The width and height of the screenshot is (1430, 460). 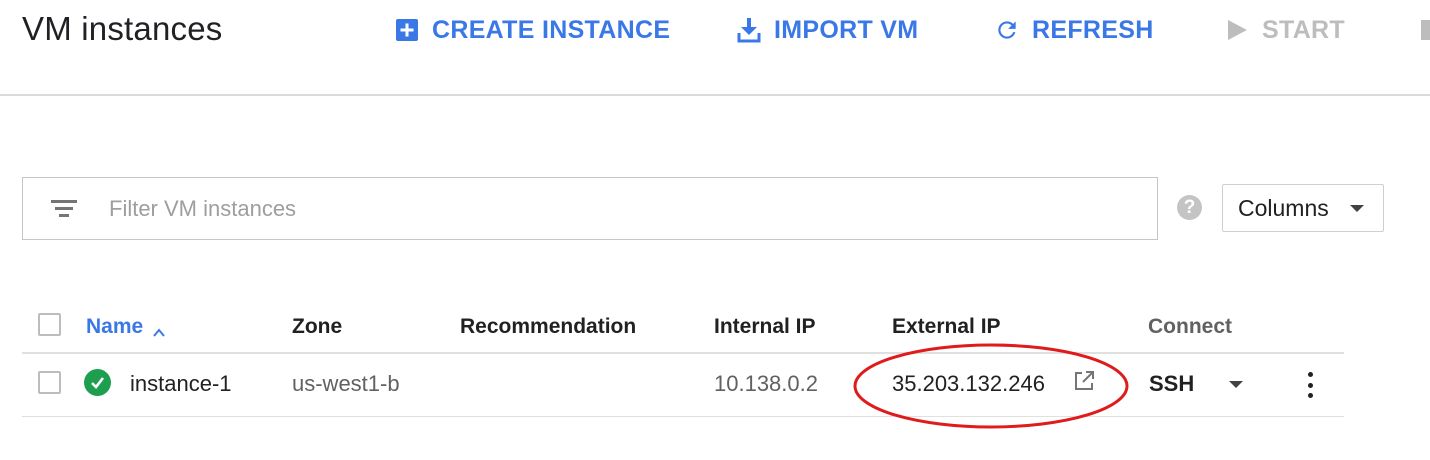 I want to click on instance-zone: us-west1-b, so click(x=346, y=383).